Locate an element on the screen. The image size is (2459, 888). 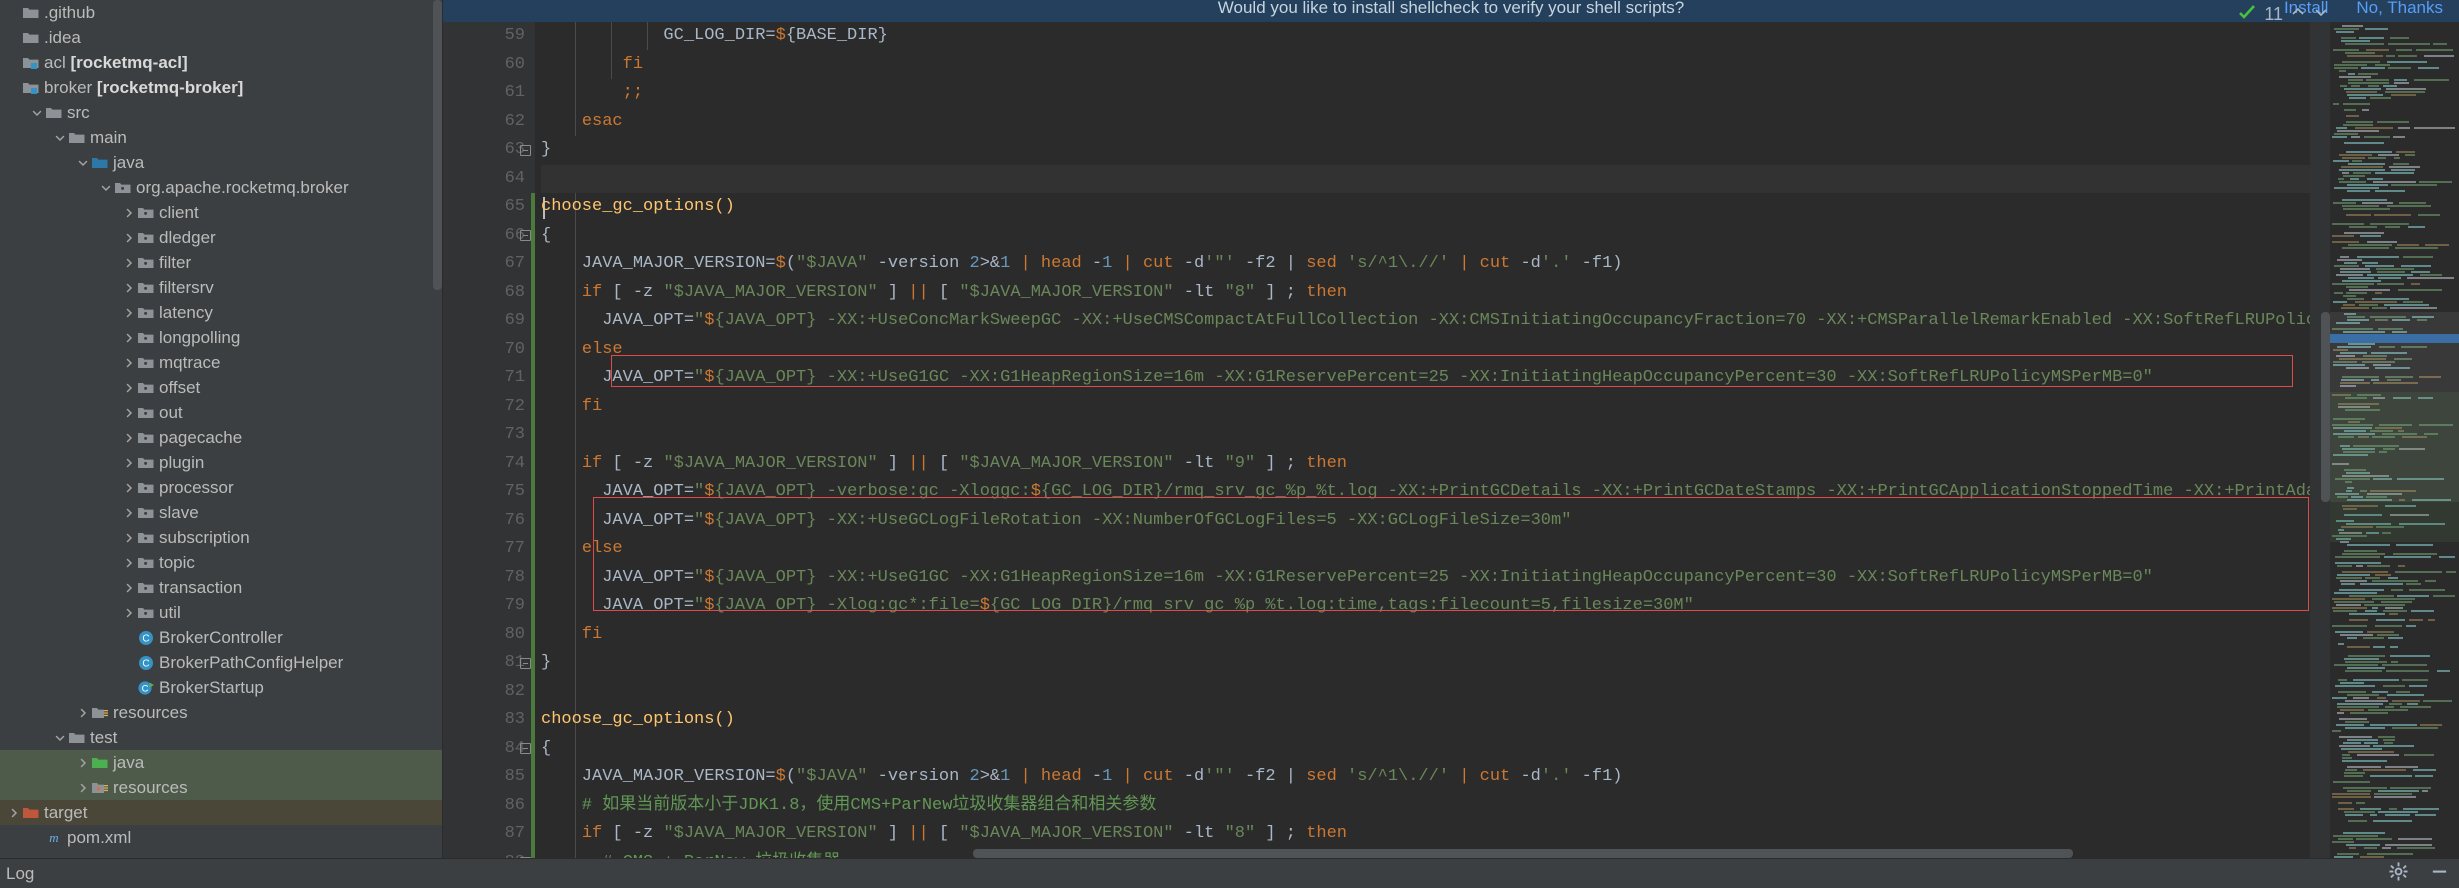
tree-item--idea: .idea is located at coordinates (221, 37).